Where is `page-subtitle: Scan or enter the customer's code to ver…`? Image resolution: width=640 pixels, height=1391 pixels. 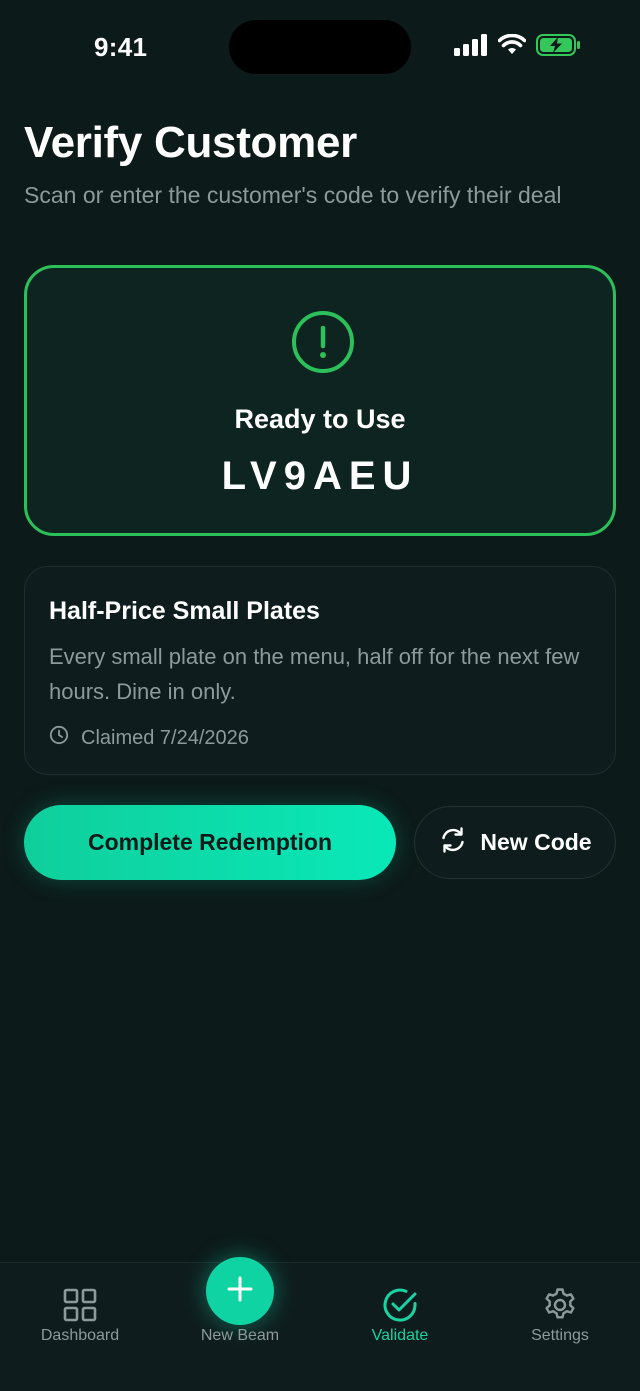
page-subtitle: Scan or enter the customer's code to ver… is located at coordinates (293, 195).